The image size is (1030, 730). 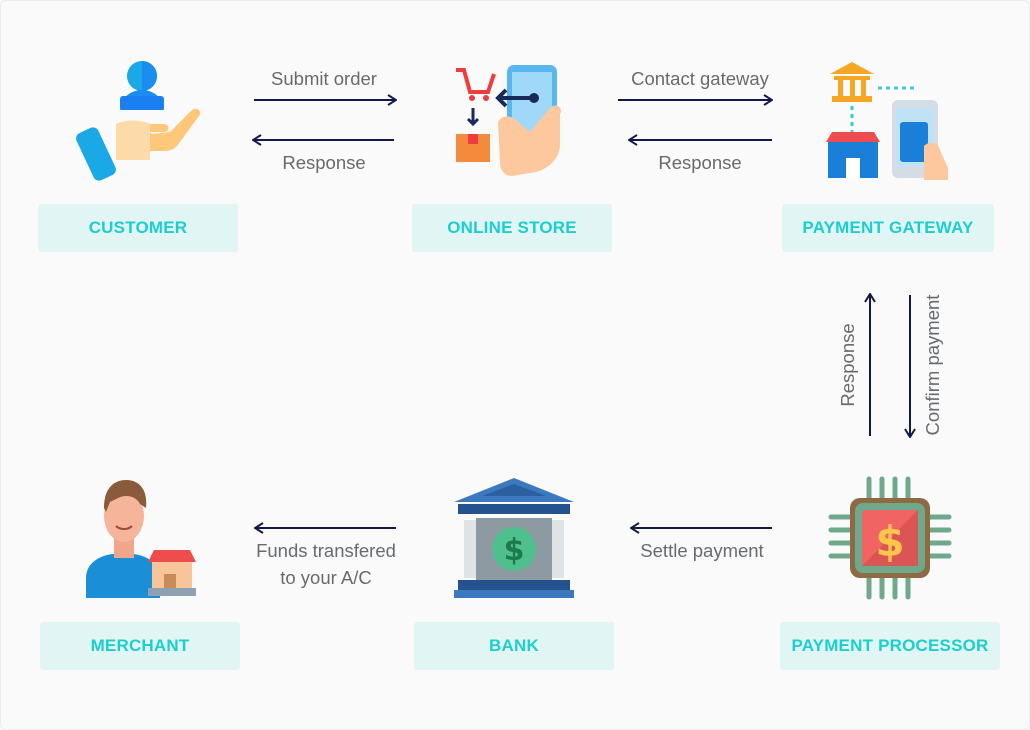 I want to click on node-merchant: MERCHANT, so click(x=140, y=646).